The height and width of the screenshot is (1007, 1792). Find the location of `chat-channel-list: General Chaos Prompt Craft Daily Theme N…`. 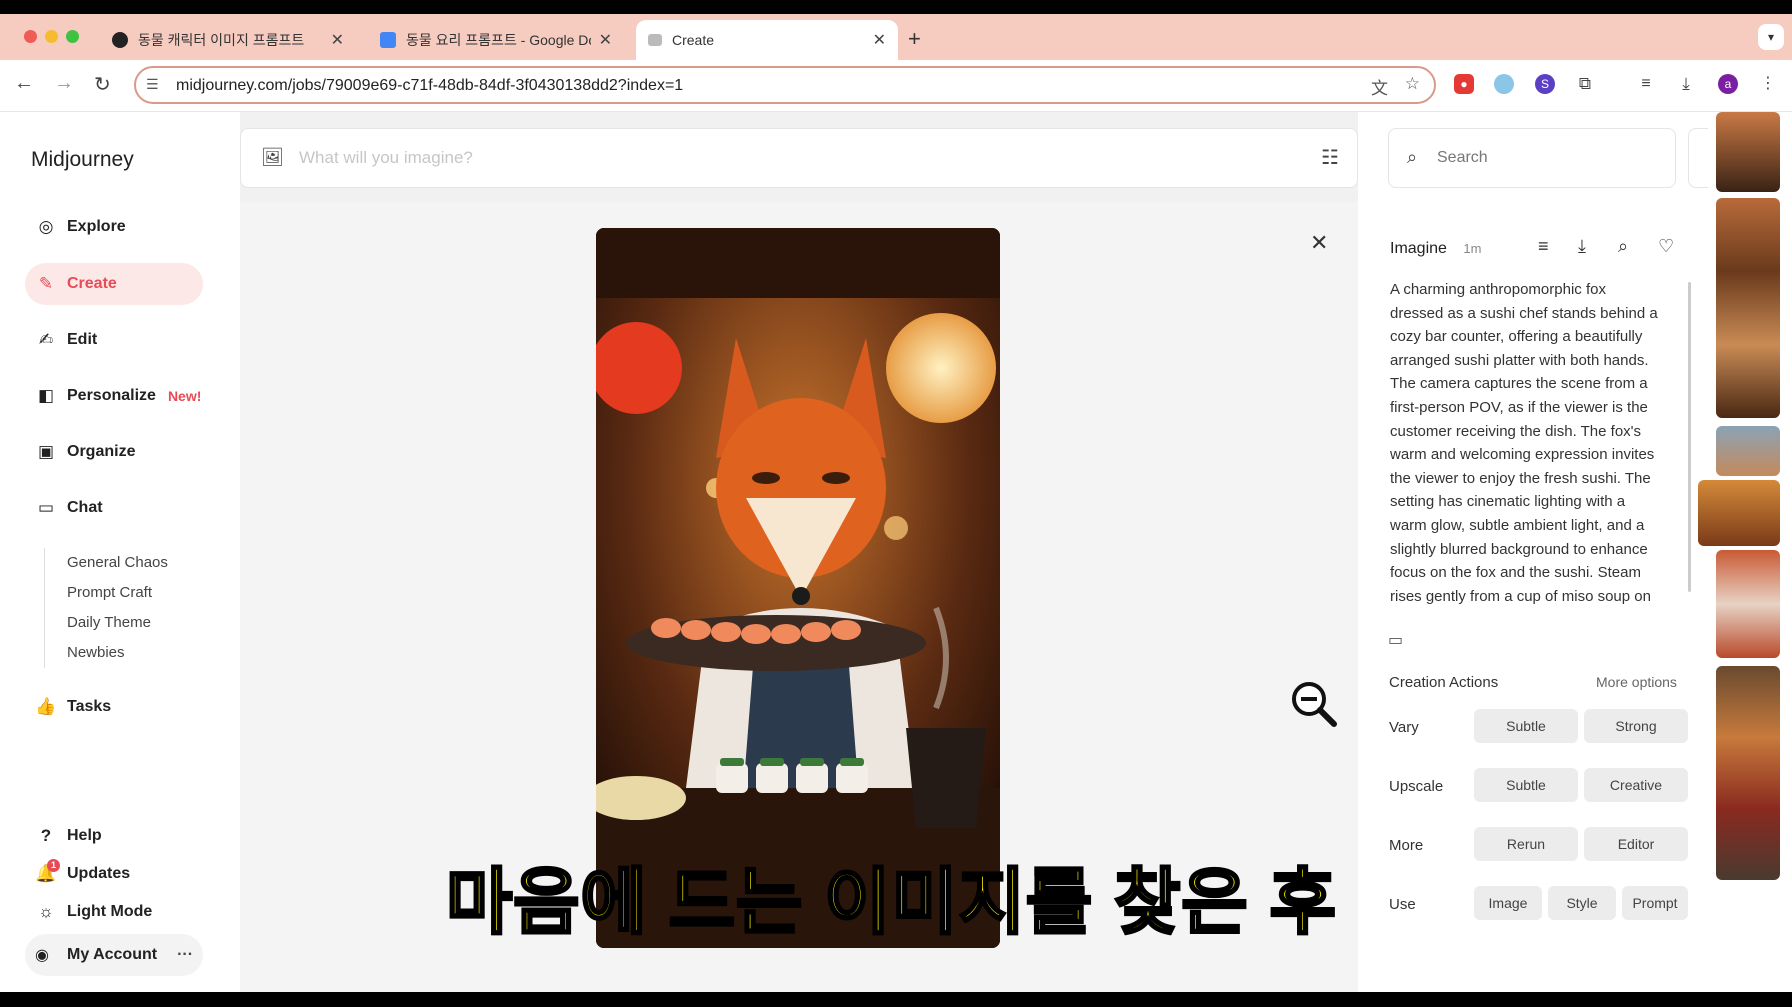

chat-channel-list: General Chaos Prompt Craft Daily Theme N… is located at coordinates (106, 608).